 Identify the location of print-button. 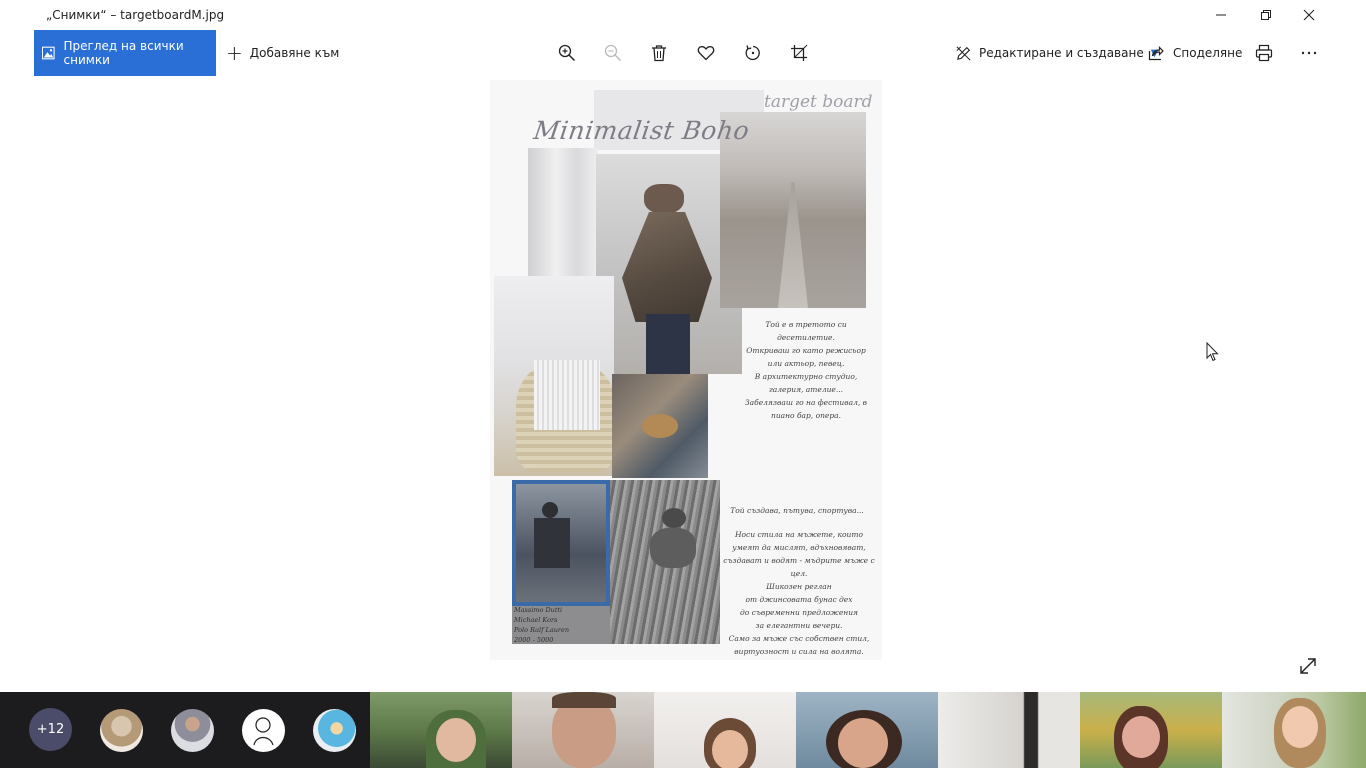
(1264, 53).